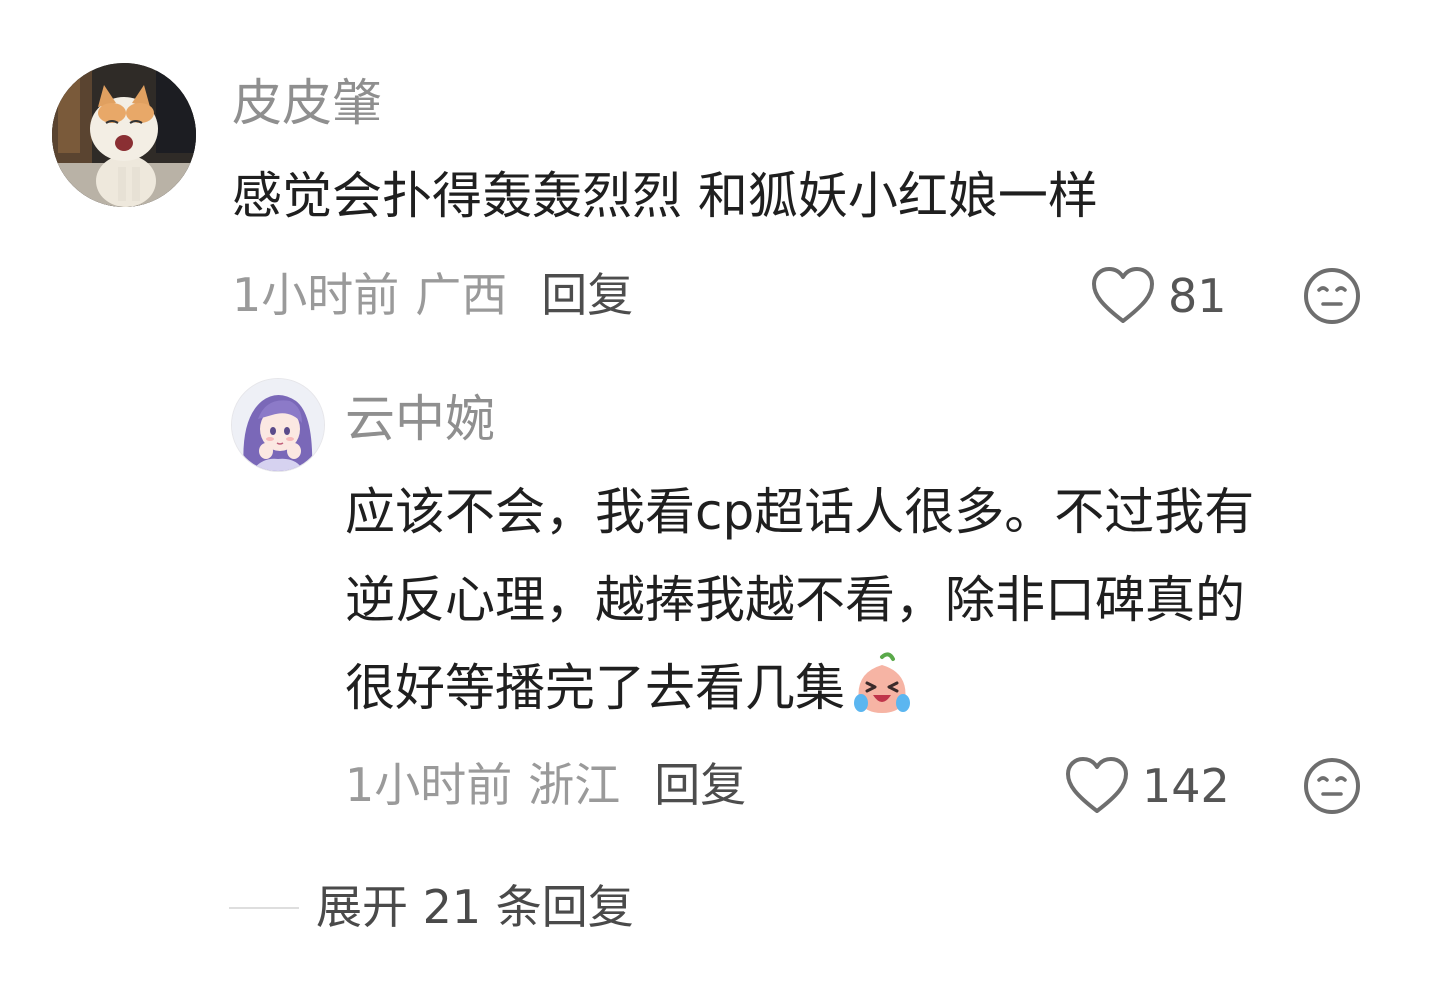  I want to click on reply-meta: 1小时前 浙江 回复, so click(545, 785).